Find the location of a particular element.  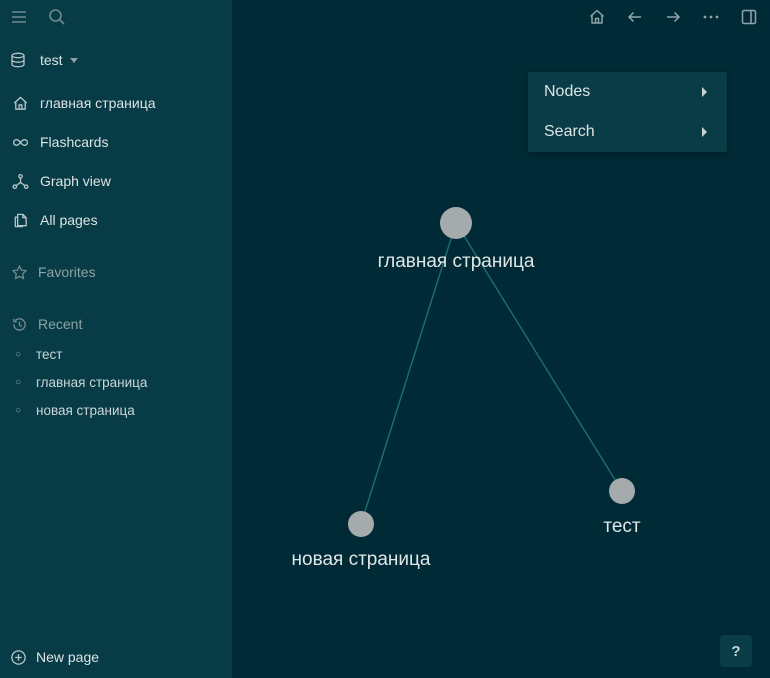

graph-name: test is located at coordinates (51, 60).